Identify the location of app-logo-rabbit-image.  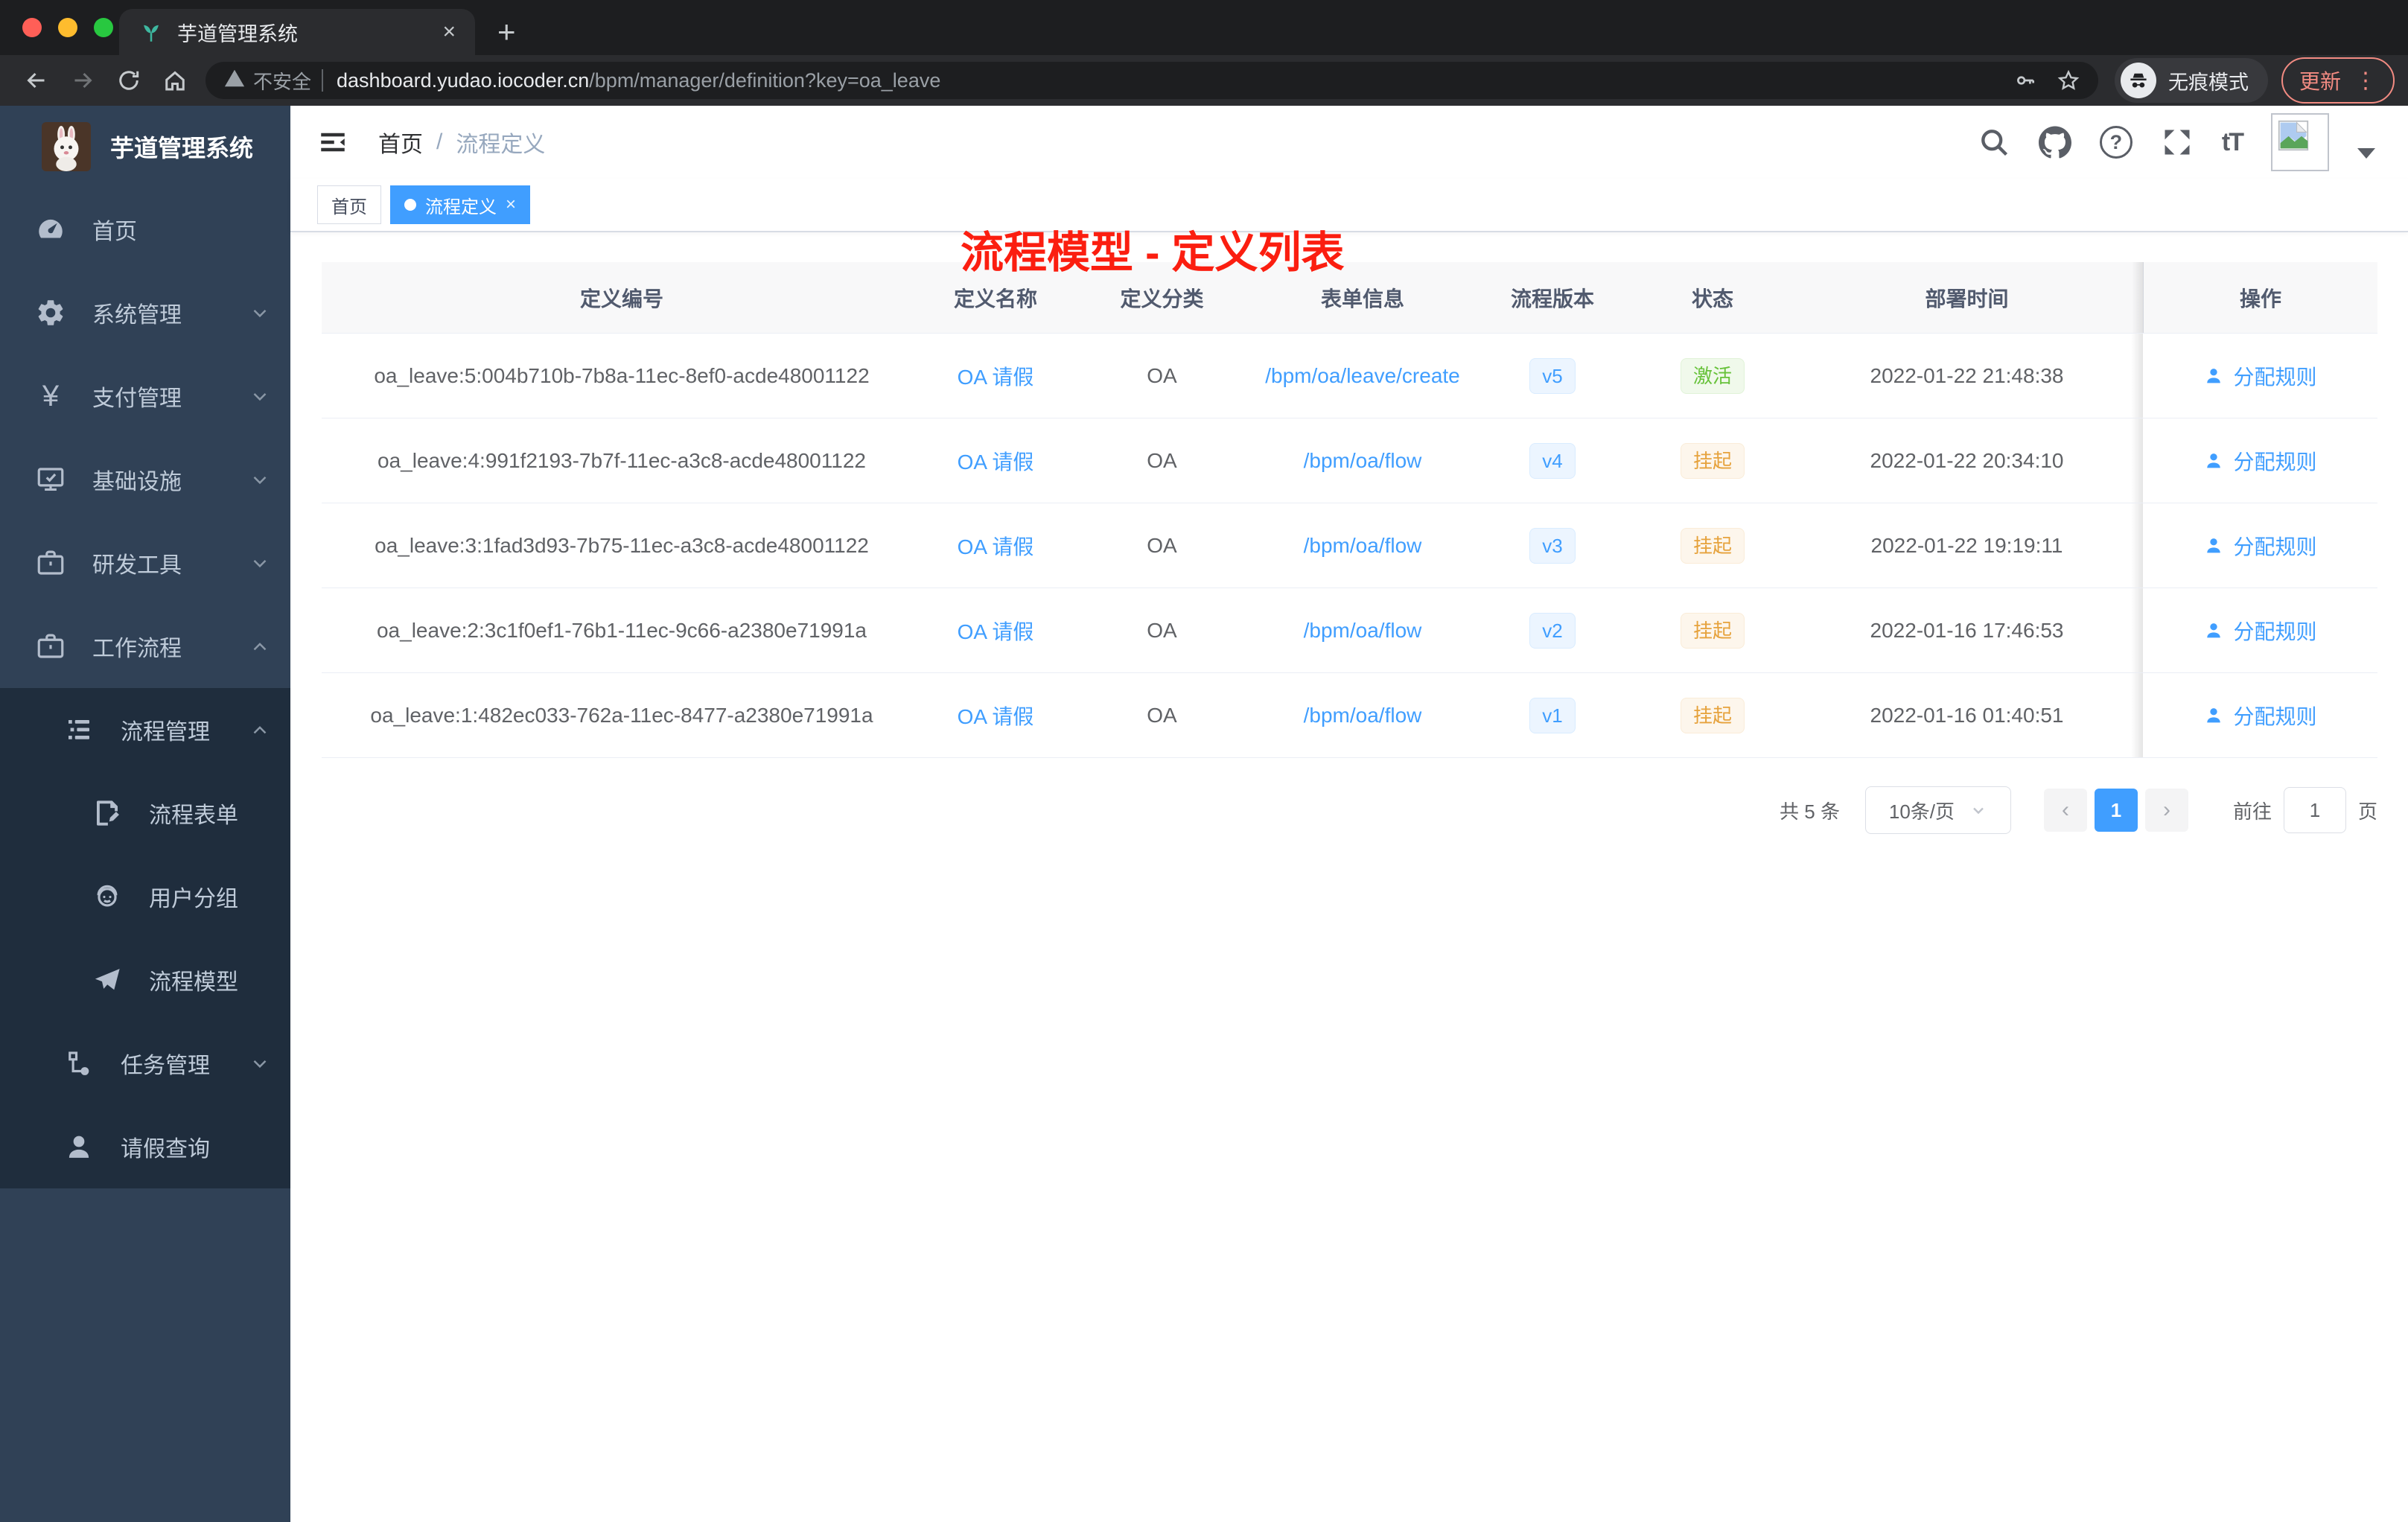
(66, 146).